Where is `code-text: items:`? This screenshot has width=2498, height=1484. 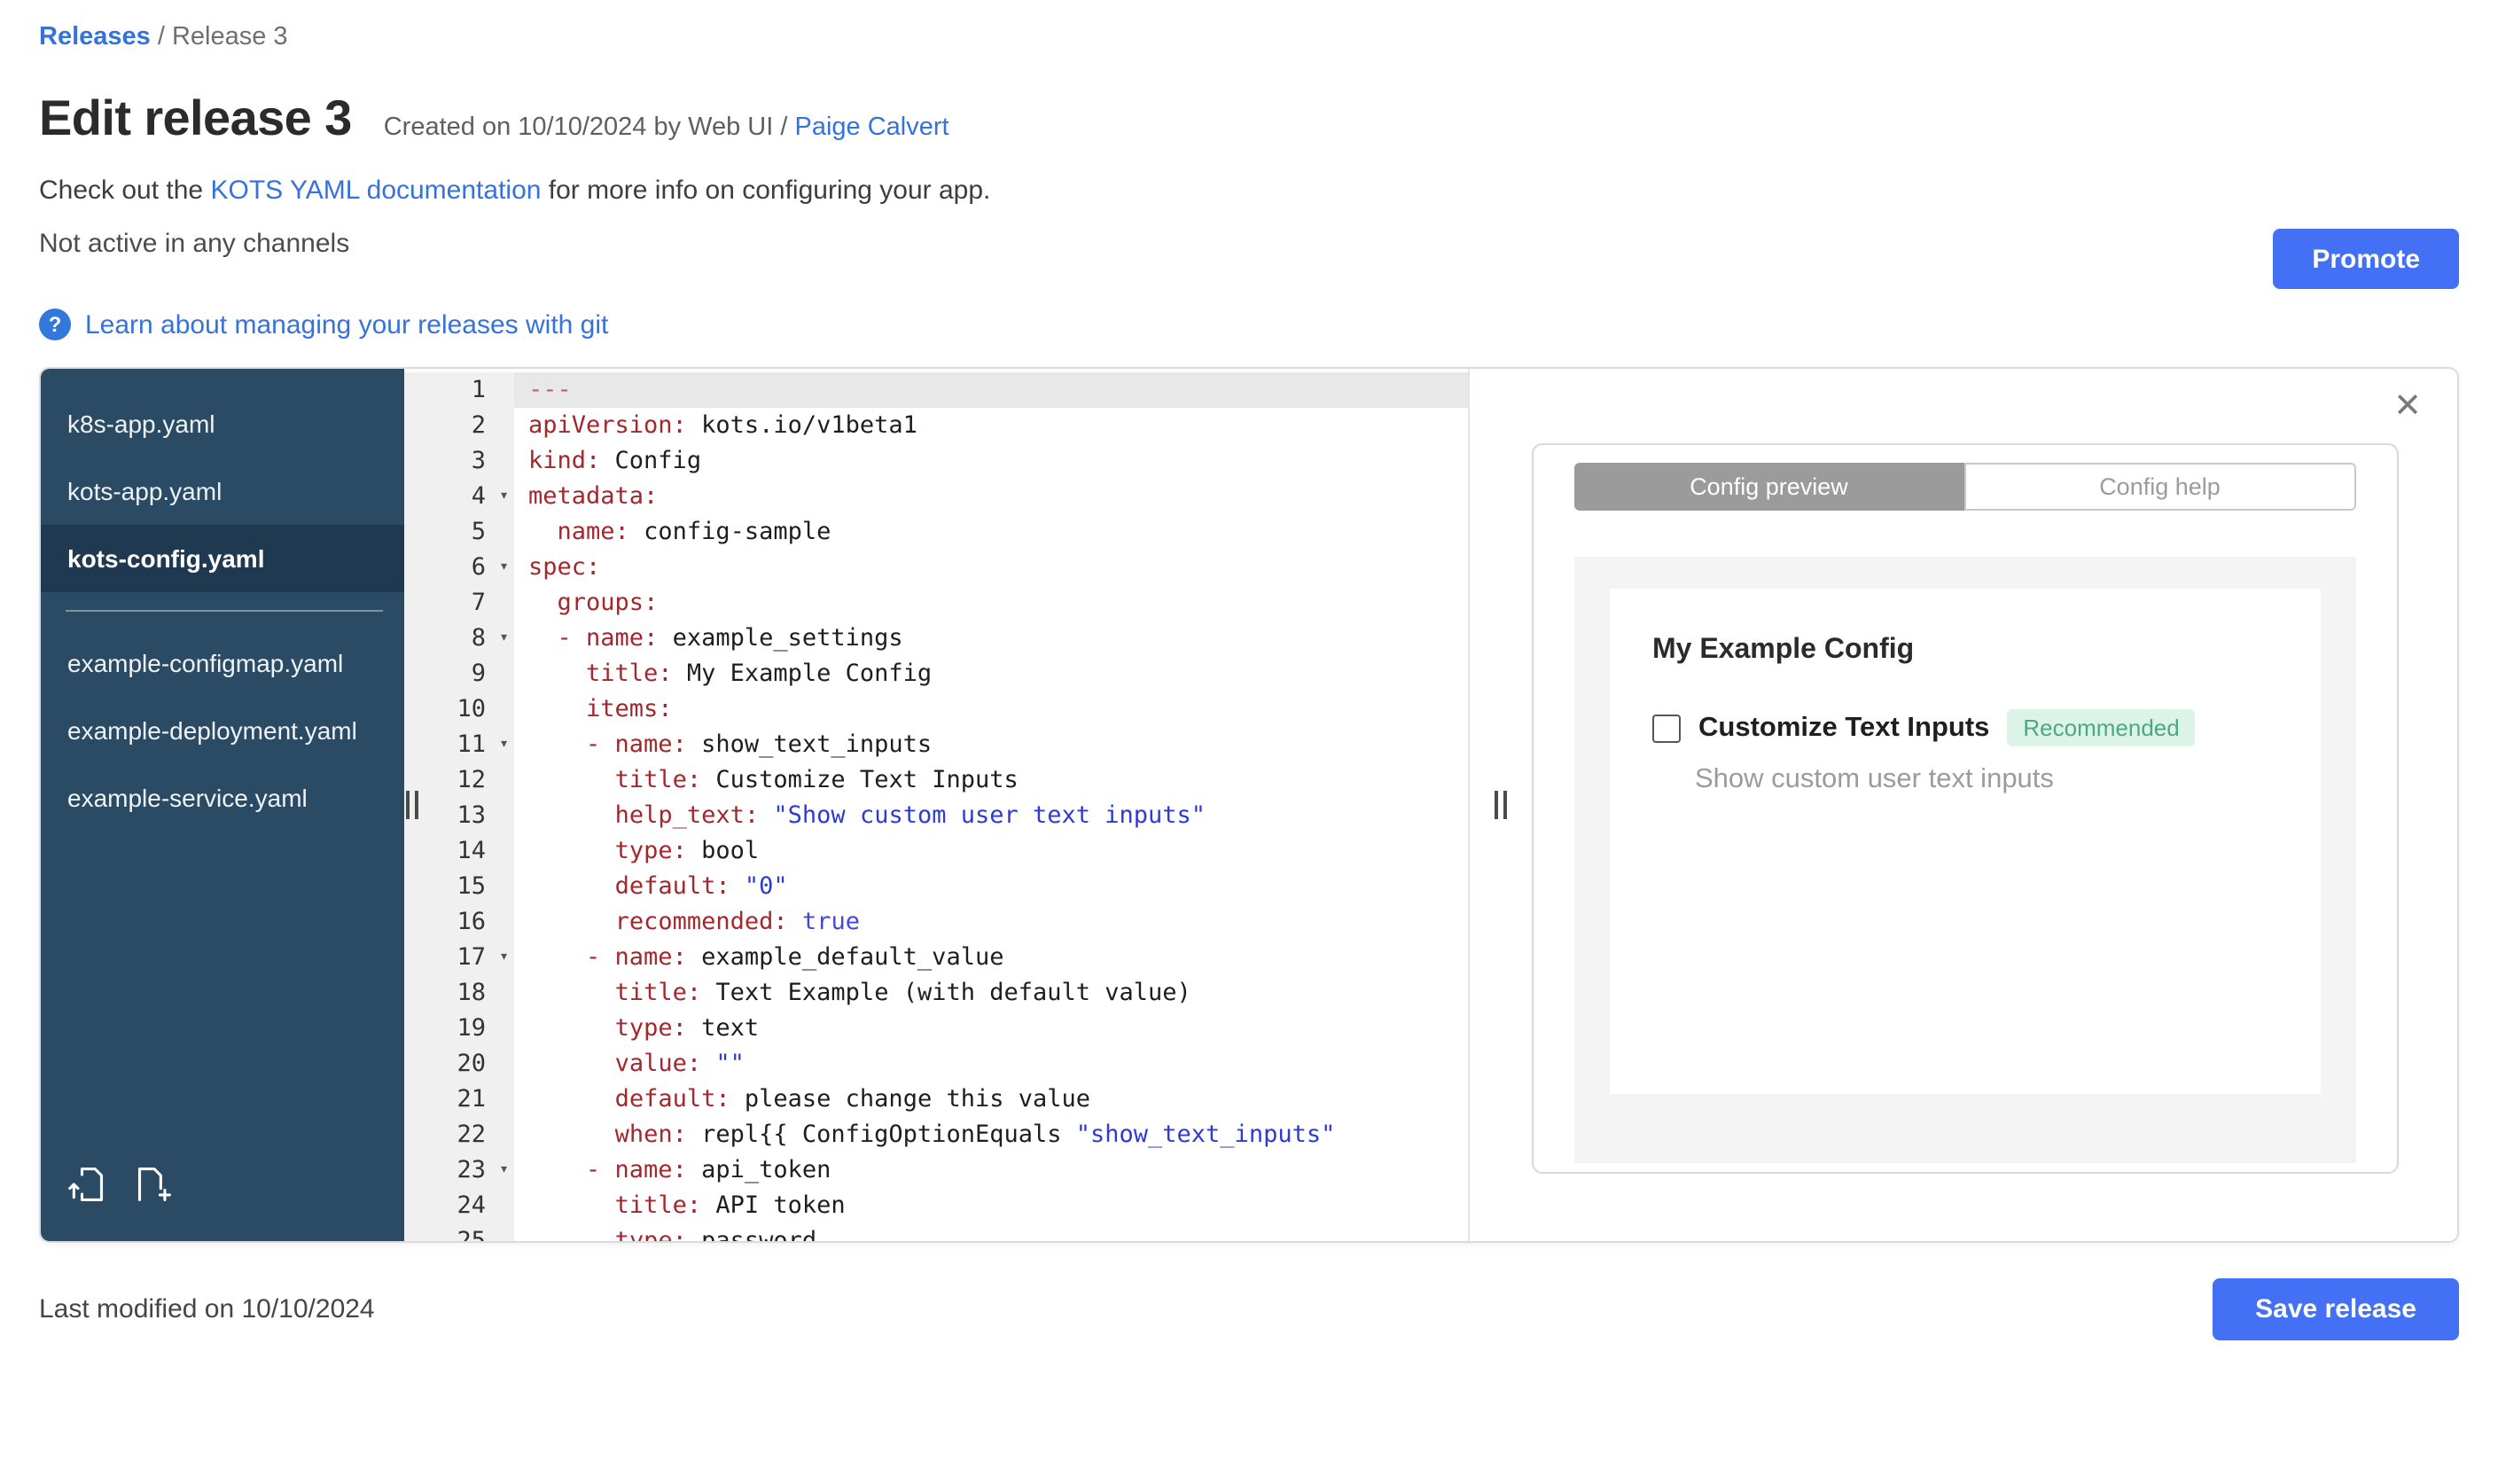 code-text: items: is located at coordinates (629, 709).